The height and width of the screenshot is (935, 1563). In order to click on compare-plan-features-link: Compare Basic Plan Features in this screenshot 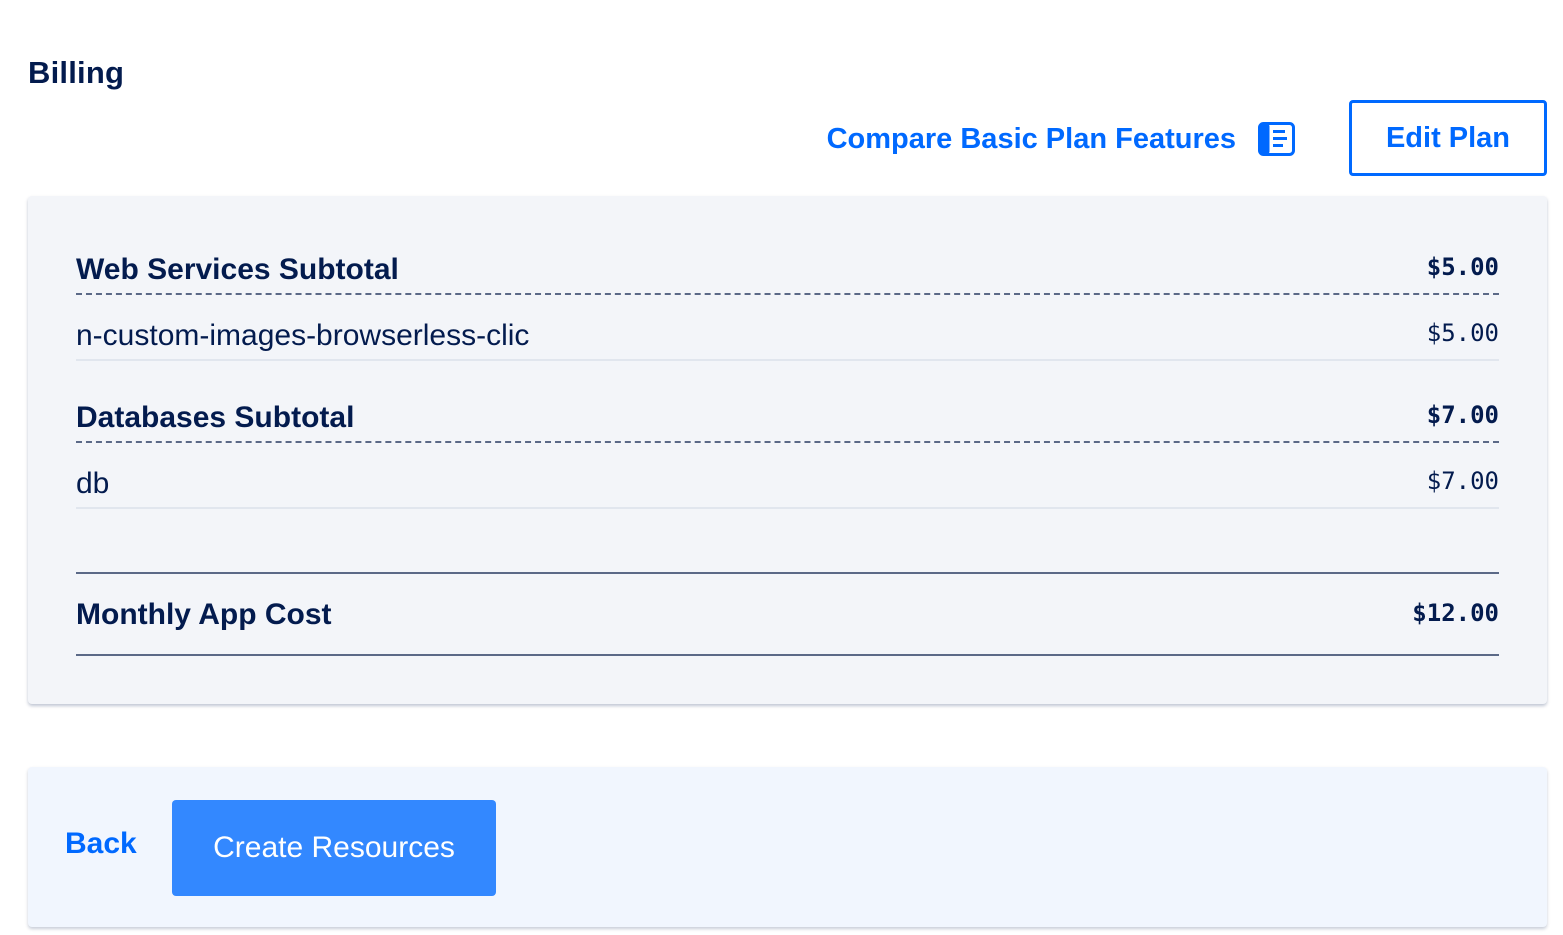, I will do `click(1061, 139)`.